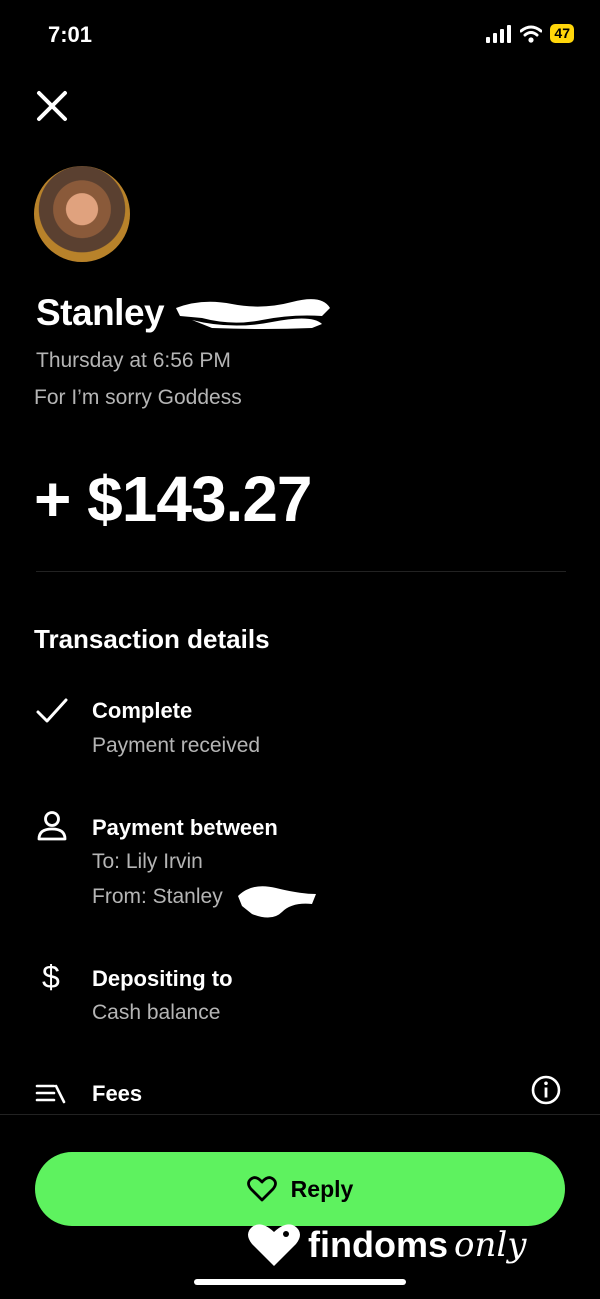 The image size is (600, 1299). What do you see at coordinates (152, 639) in the screenshot?
I see `section-title: Transaction details` at bounding box center [152, 639].